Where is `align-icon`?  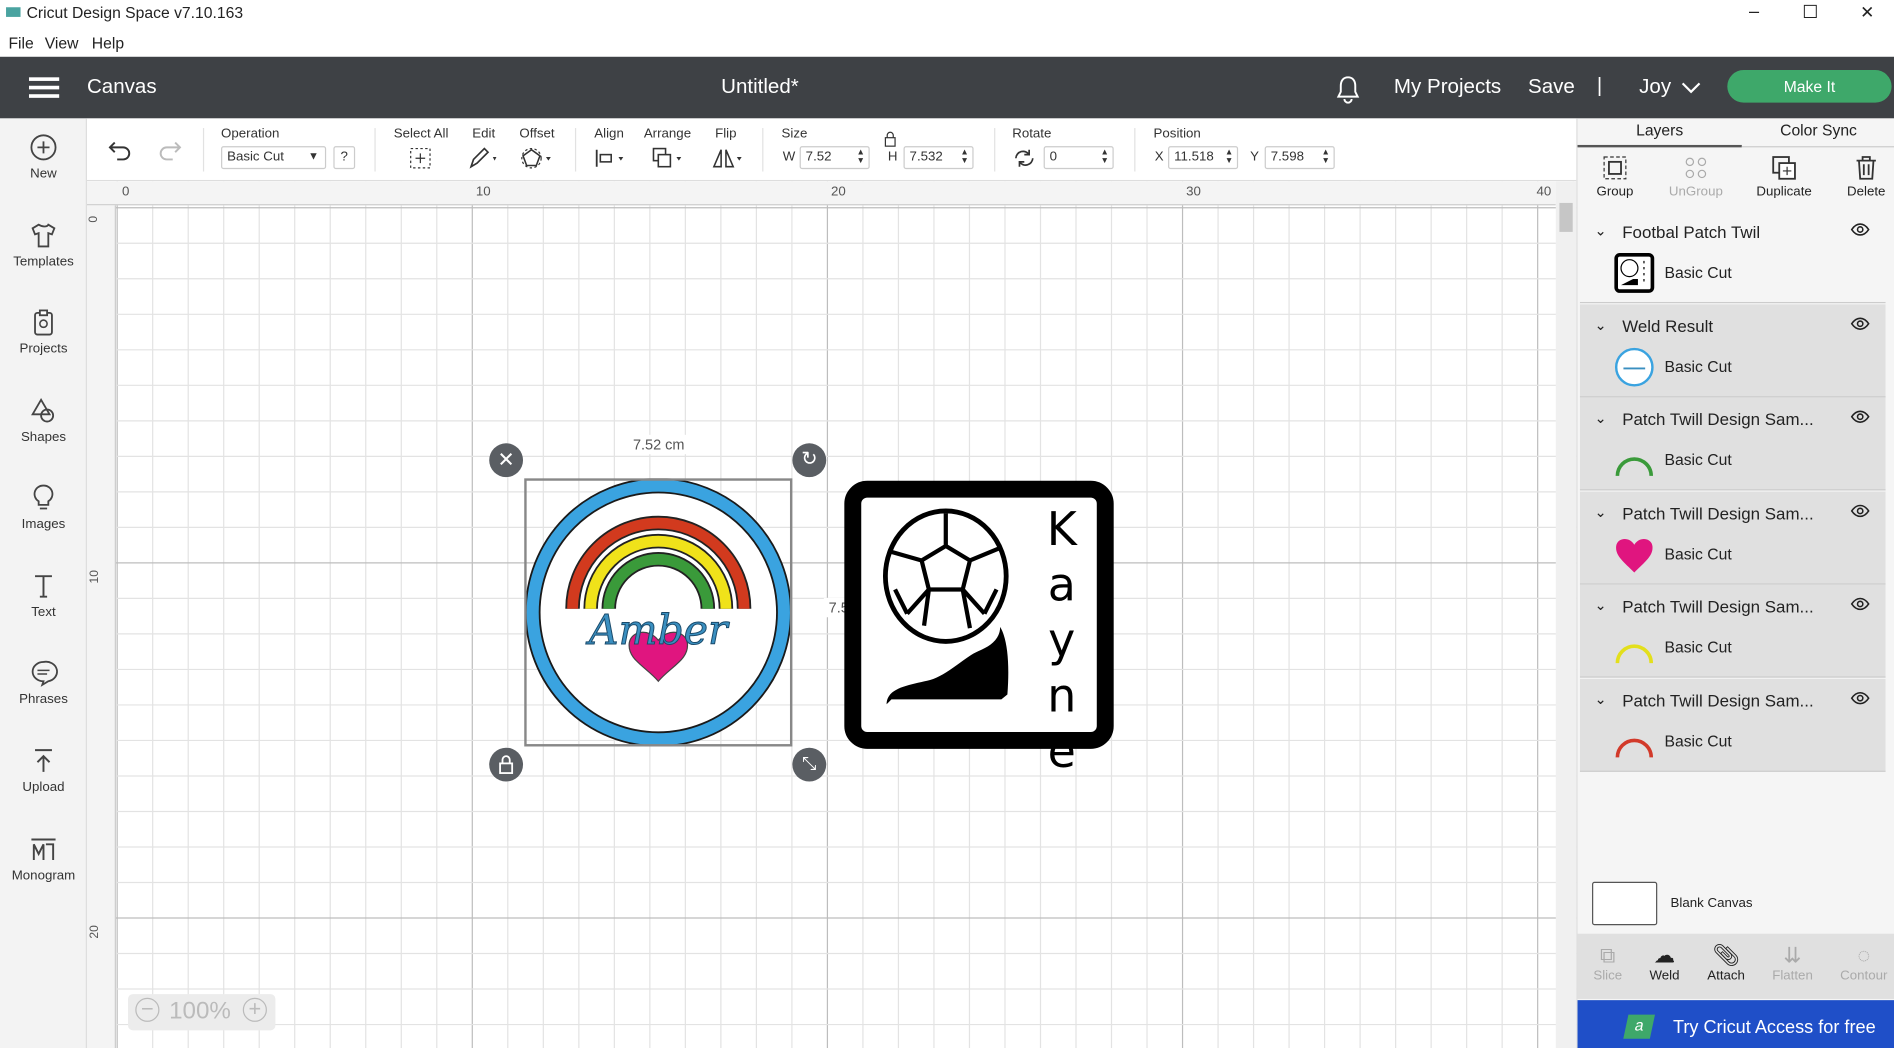
align-icon is located at coordinates (612, 158).